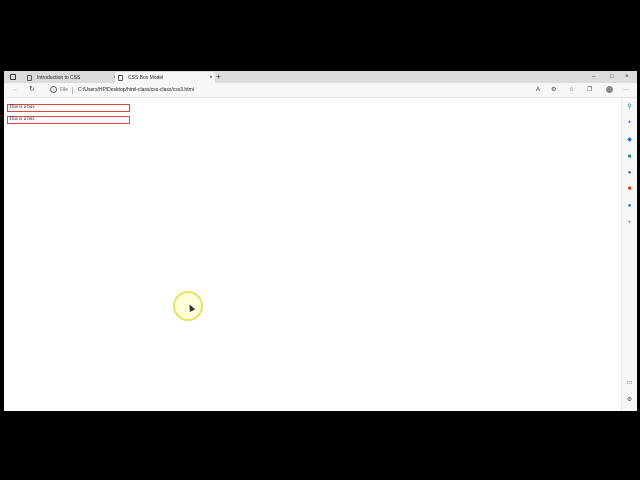 The image size is (640, 480). I want to click on favorites-icon: ☆, so click(571, 90).